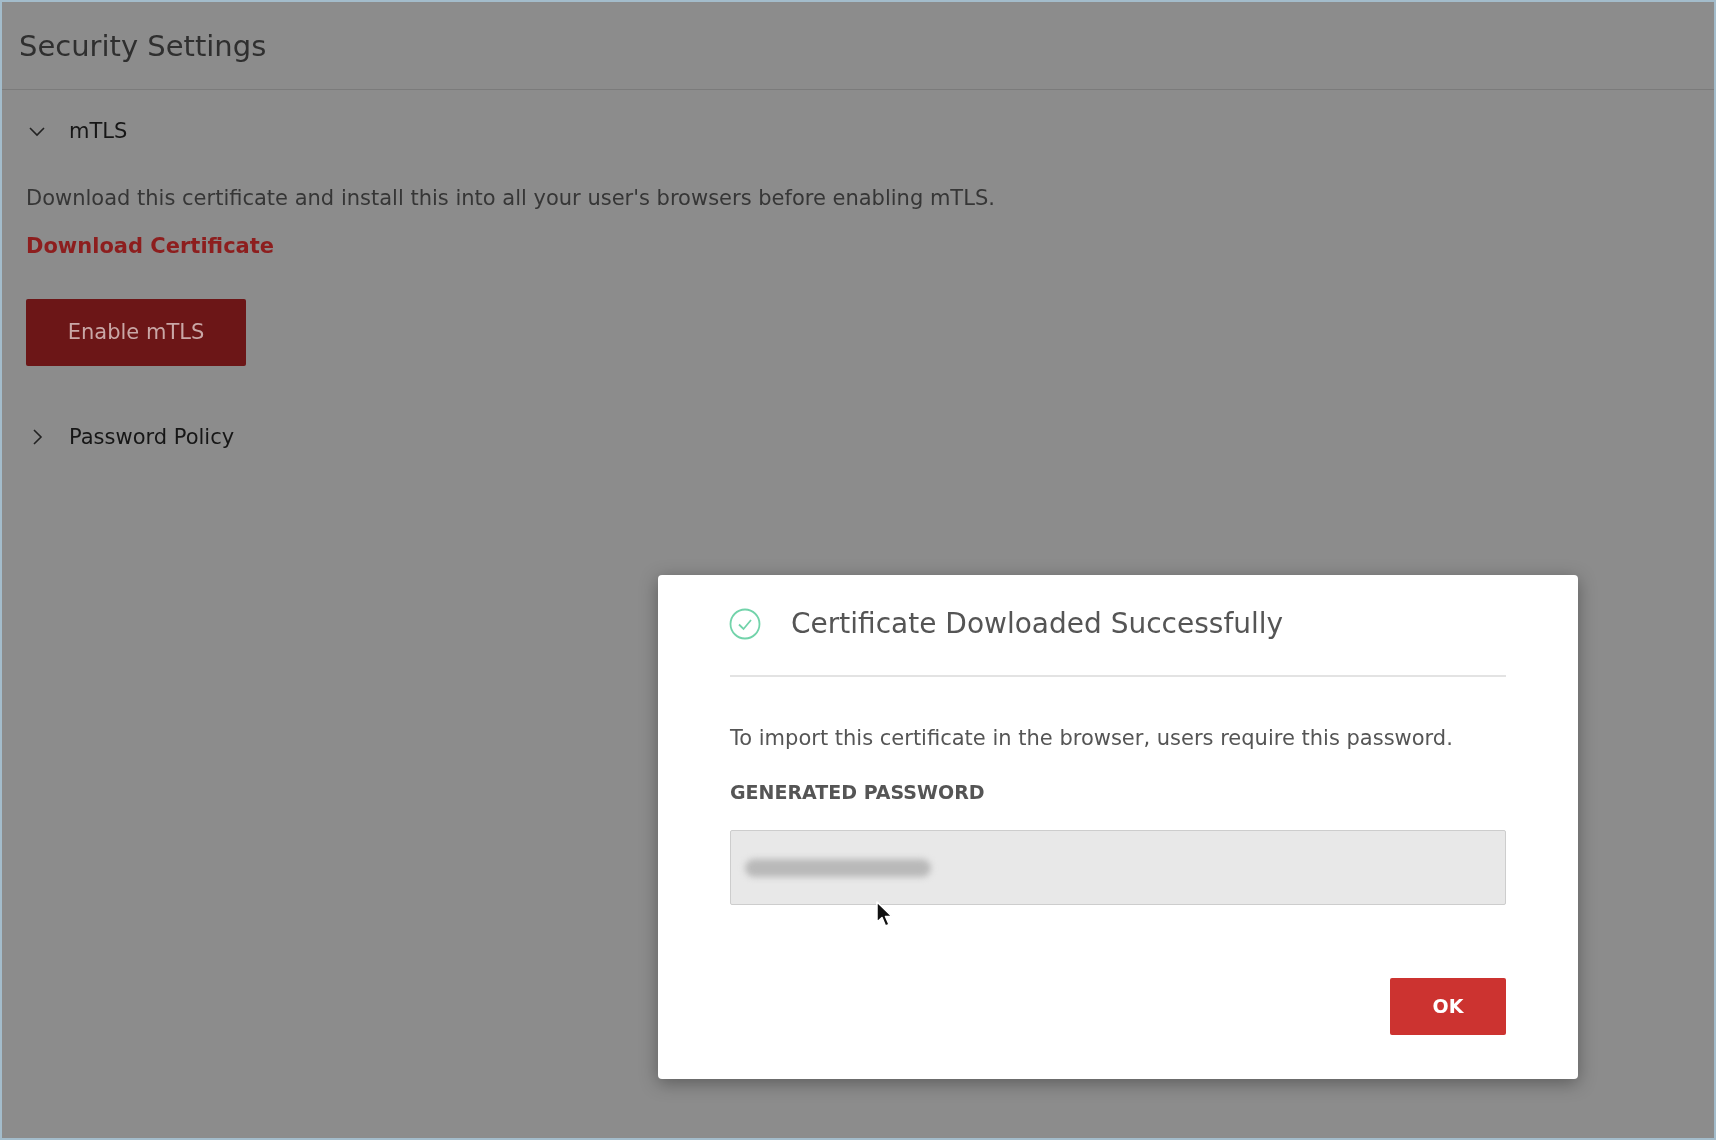 Image resolution: width=1716 pixels, height=1140 pixels. What do you see at coordinates (130, 437) in the screenshot?
I see `section-toggle: Password Policy` at bounding box center [130, 437].